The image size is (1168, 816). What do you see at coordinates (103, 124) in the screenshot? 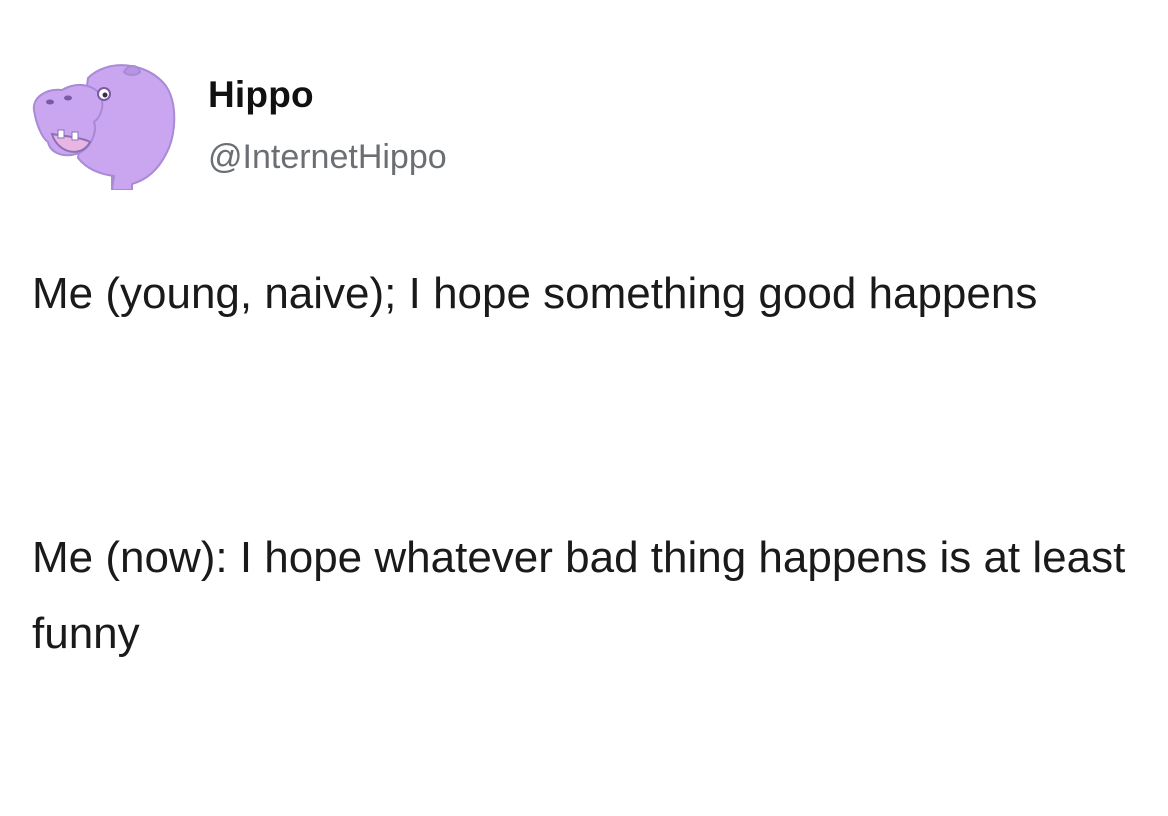
I see `hippo-avatar-icon` at bounding box center [103, 124].